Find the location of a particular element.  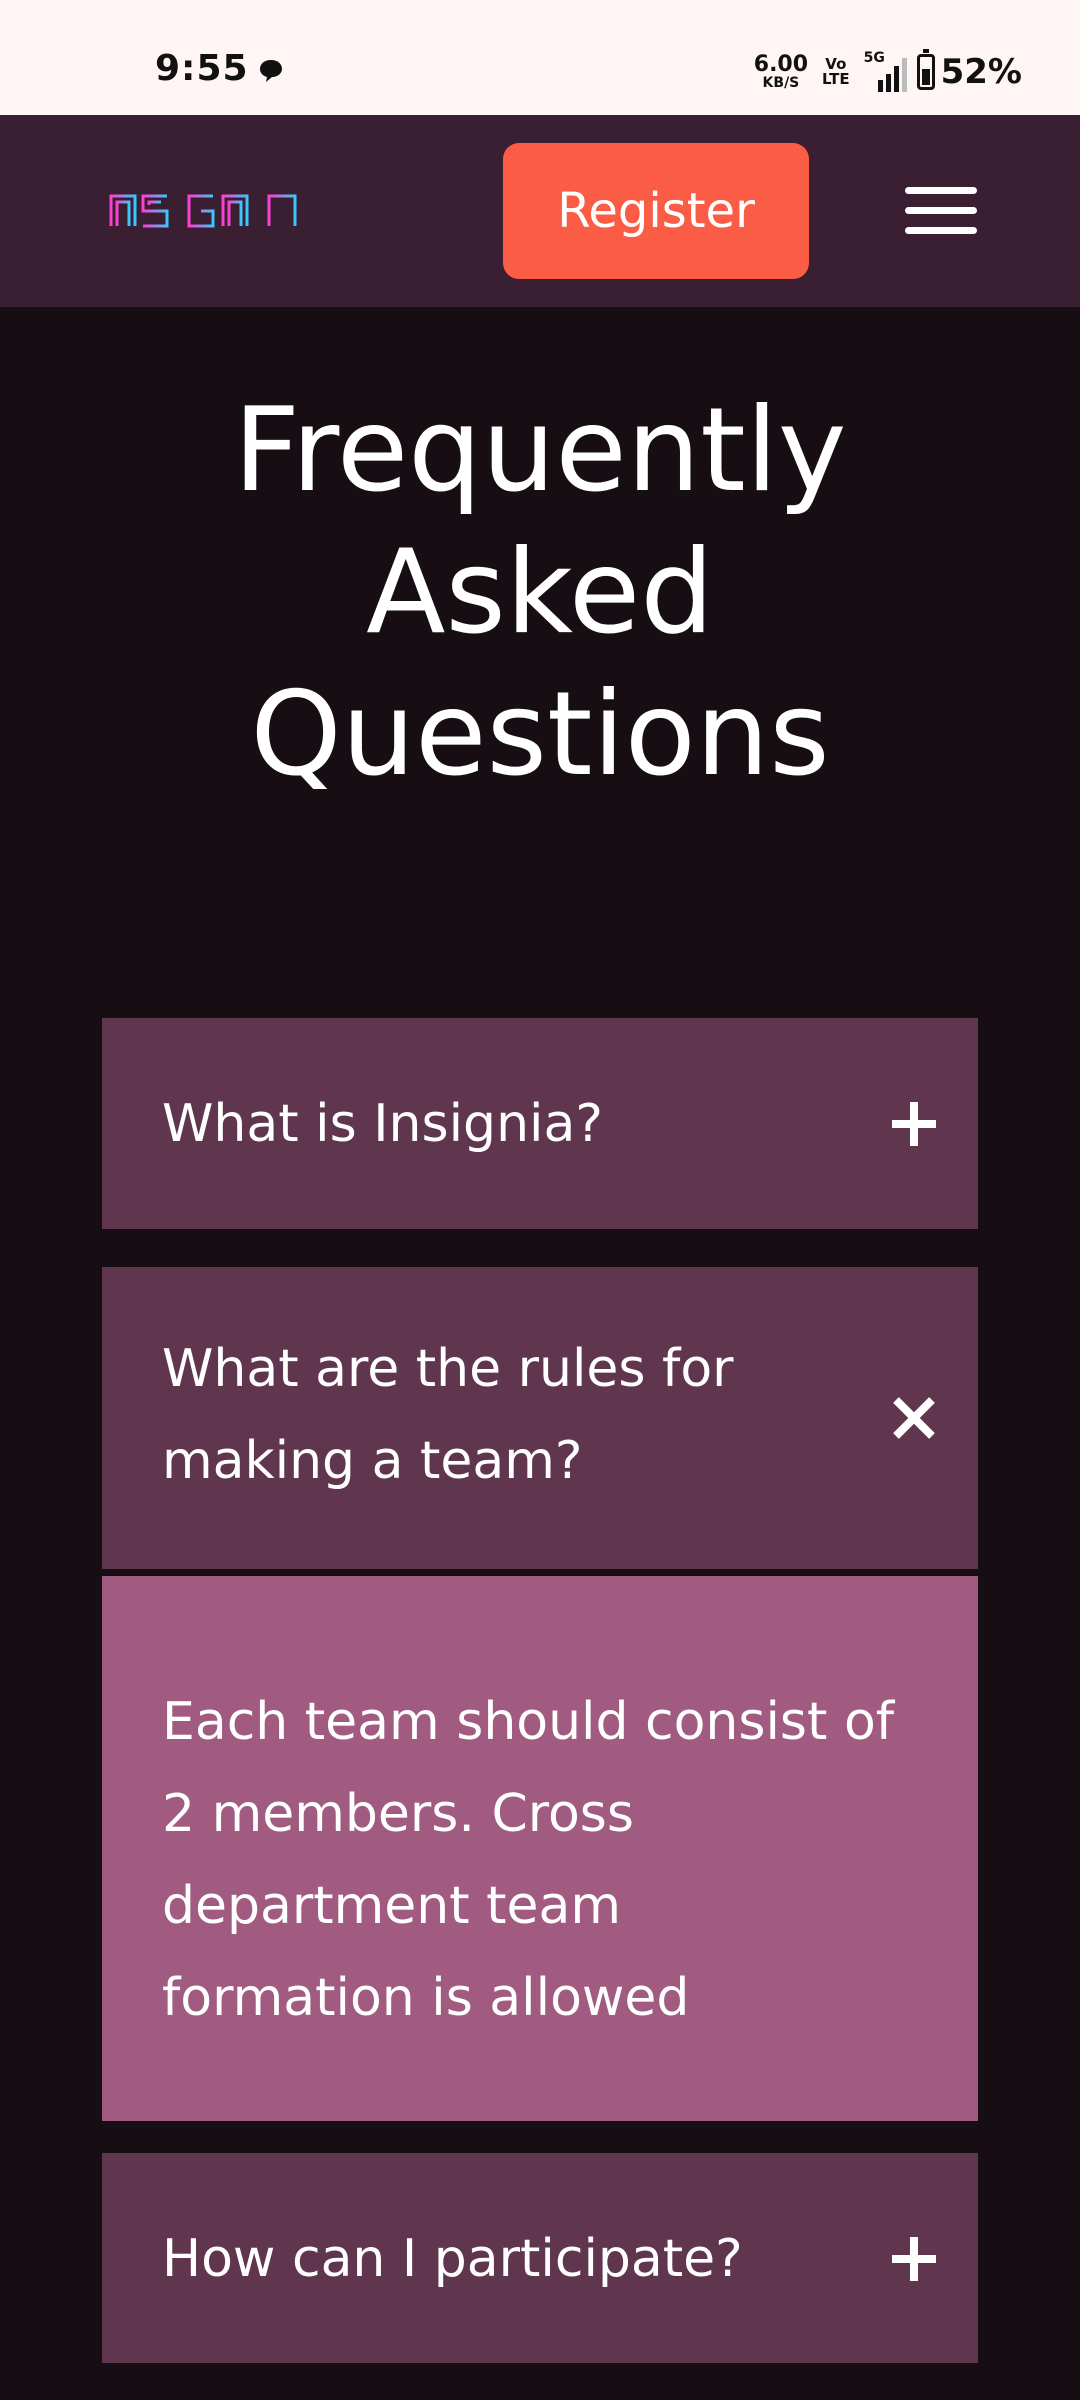

faq-question: What is Insignia? is located at coordinates (382, 1124).